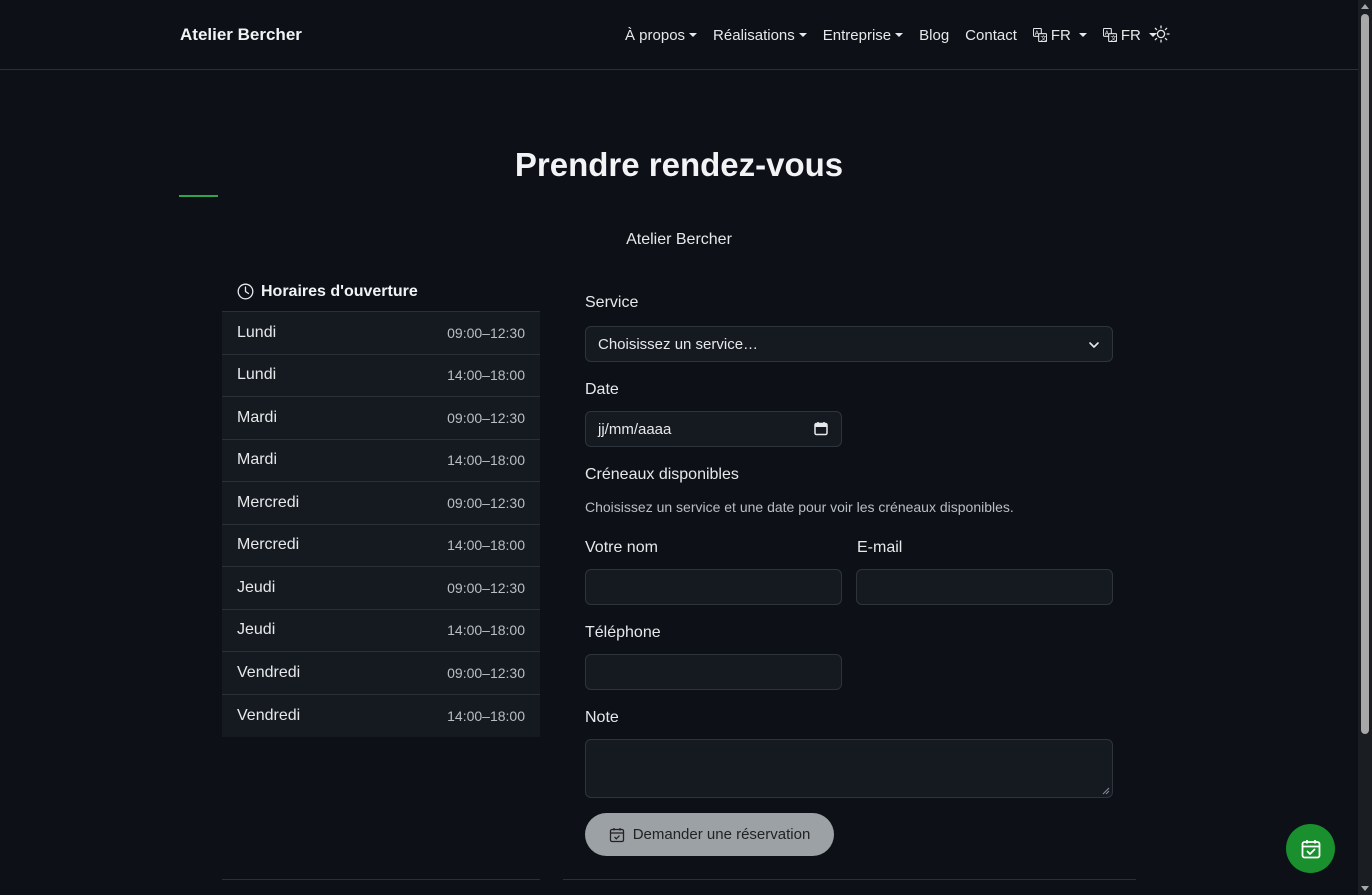  Describe the element at coordinates (713, 672) in the screenshot. I see `phone-input` at that location.